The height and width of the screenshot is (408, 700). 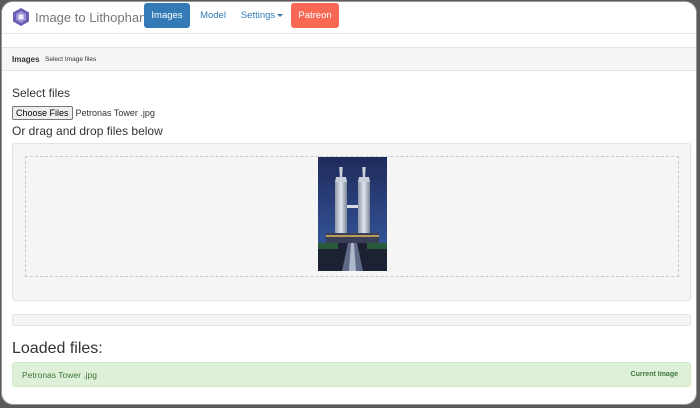 I want to click on selected-file-name: Petronas Tower .jpg, so click(x=115, y=113).